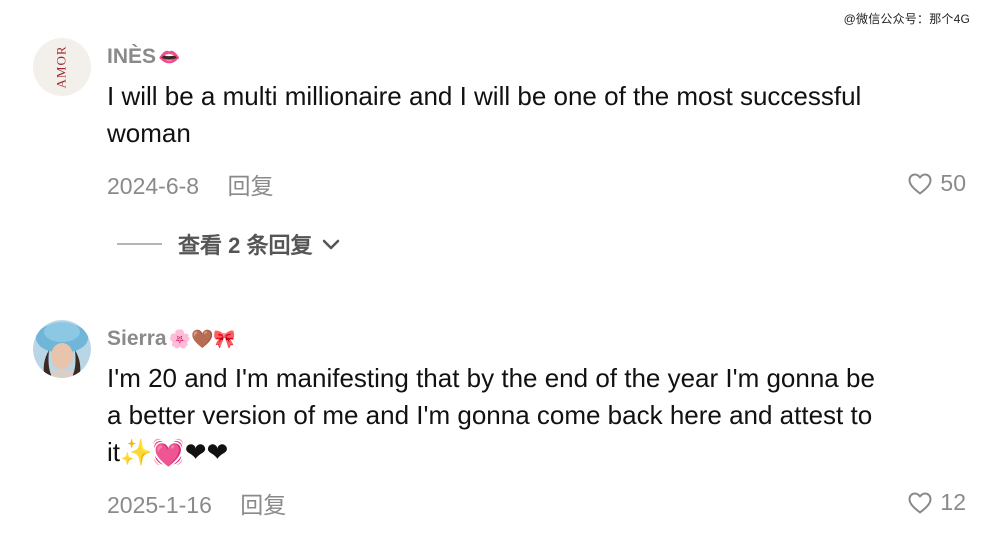 The width and height of the screenshot is (1000, 544). I want to click on comment-meta: 2024-6-8 回复, so click(190, 184).